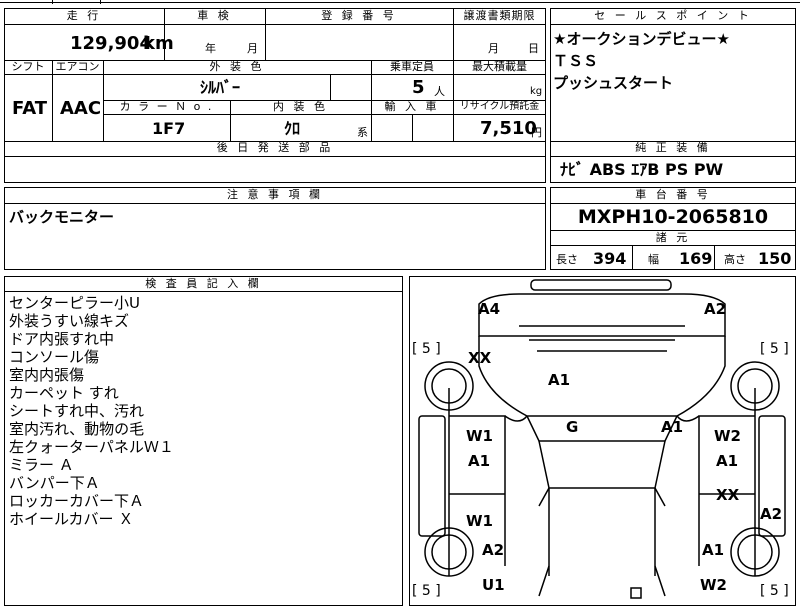  What do you see at coordinates (400, 2) in the screenshot?
I see `top-border` at bounding box center [400, 2].